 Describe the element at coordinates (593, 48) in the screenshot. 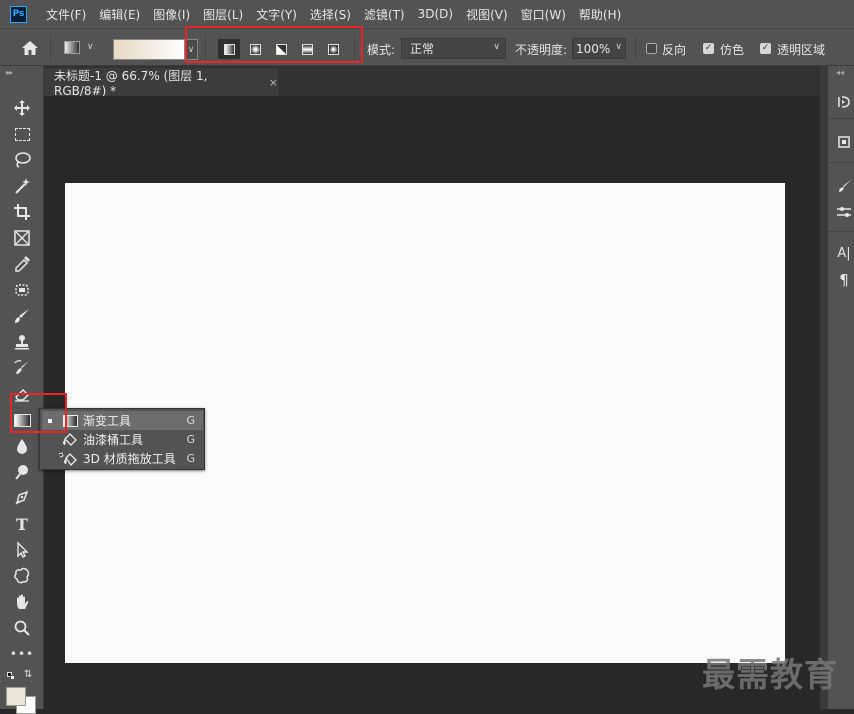

I see `opacity-value: 100%` at that location.